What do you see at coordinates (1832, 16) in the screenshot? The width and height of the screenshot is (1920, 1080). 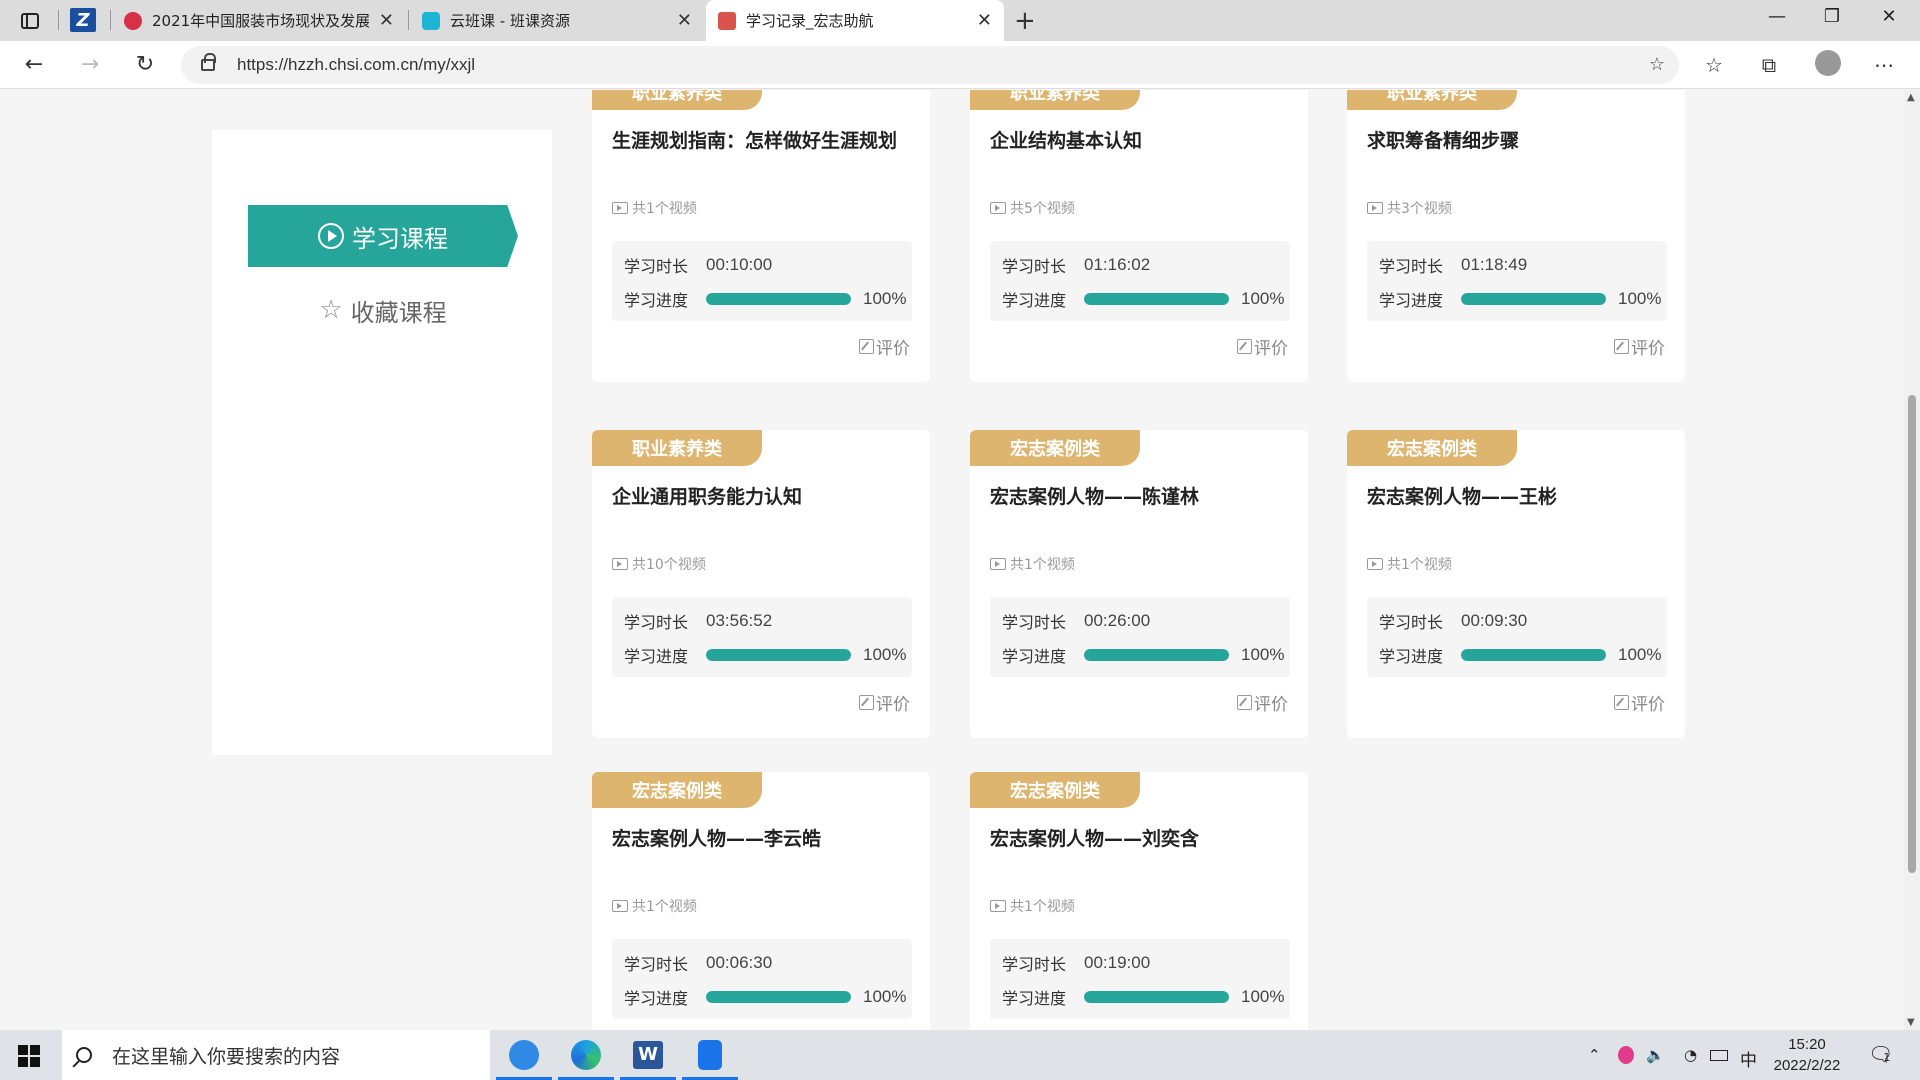 I see `restore-button: ❐` at bounding box center [1832, 16].